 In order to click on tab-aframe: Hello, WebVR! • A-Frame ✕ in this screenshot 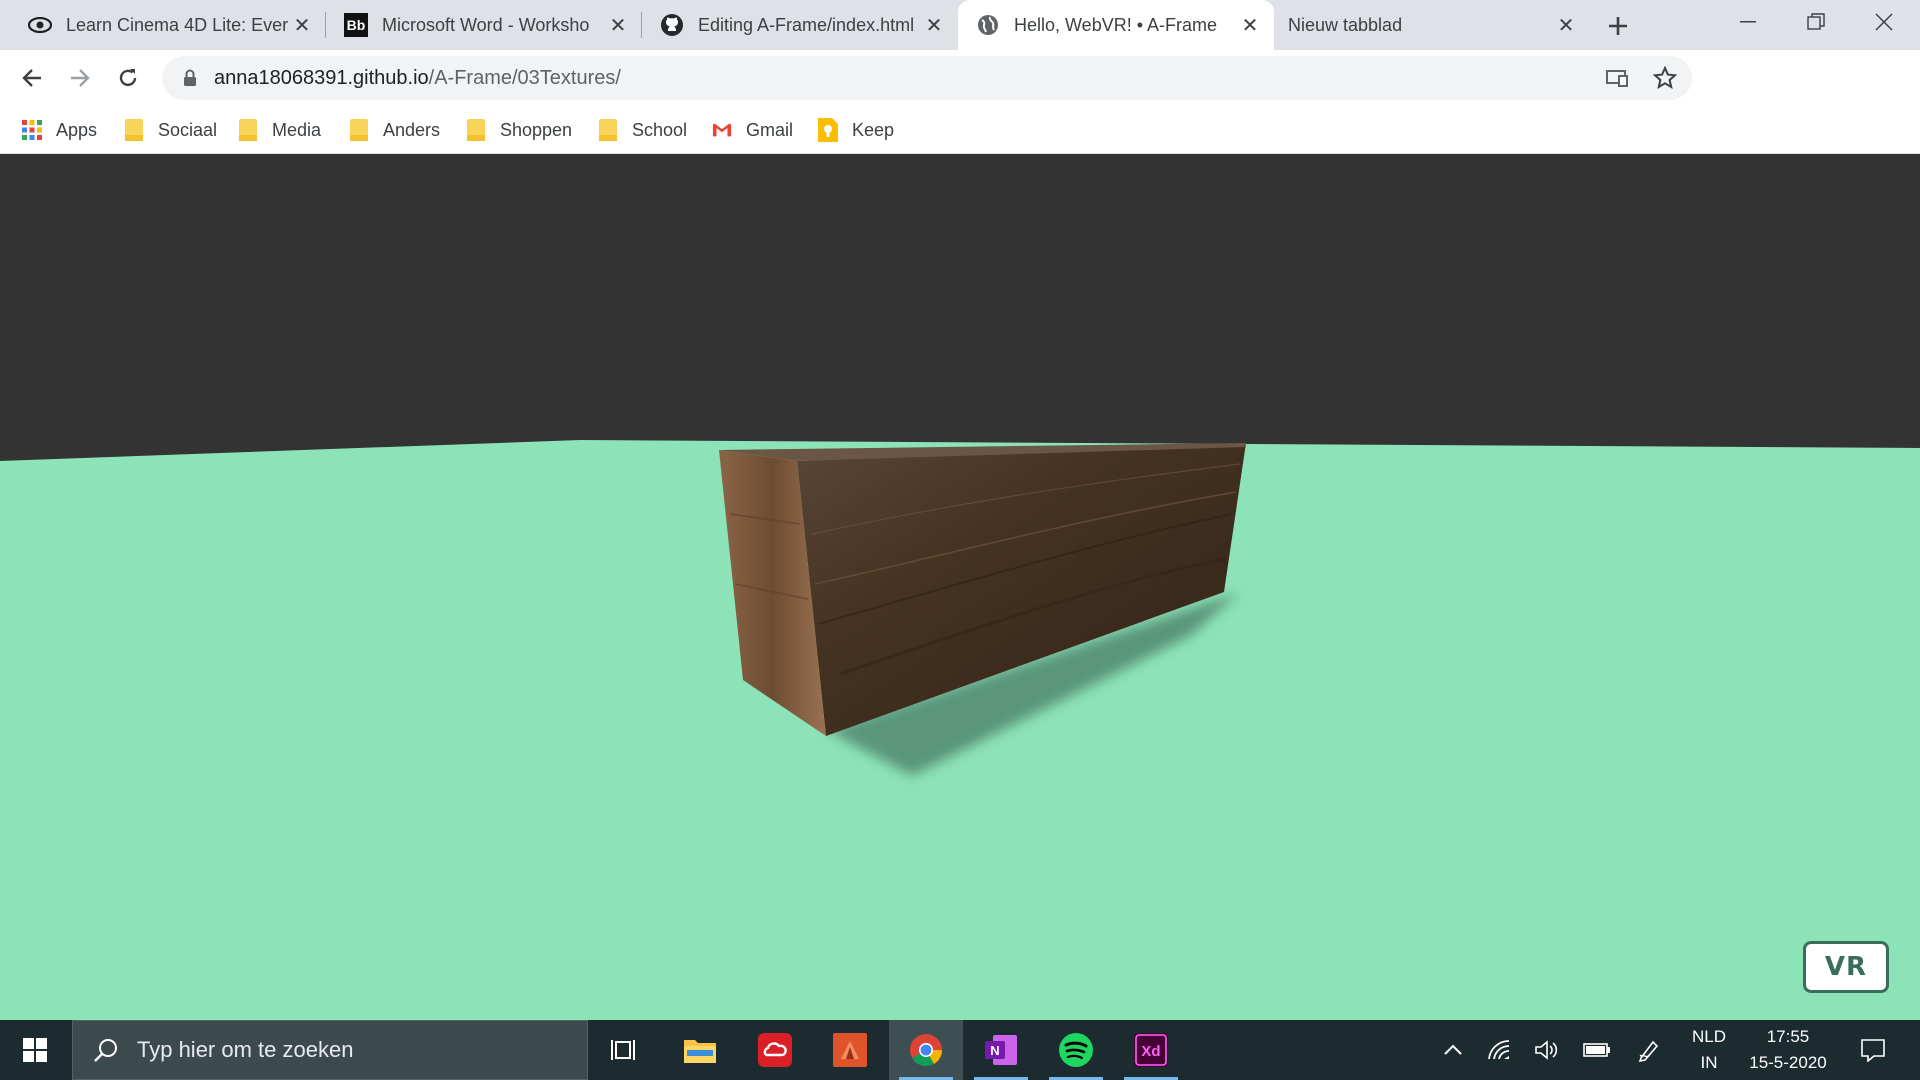, I will do `click(1116, 25)`.